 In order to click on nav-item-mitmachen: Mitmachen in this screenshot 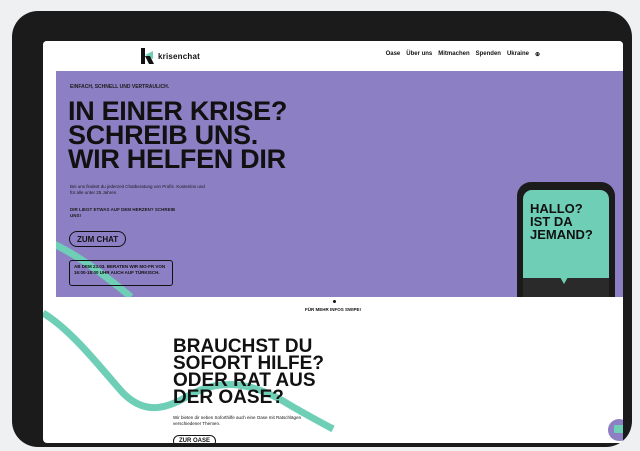, I will do `click(453, 54)`.